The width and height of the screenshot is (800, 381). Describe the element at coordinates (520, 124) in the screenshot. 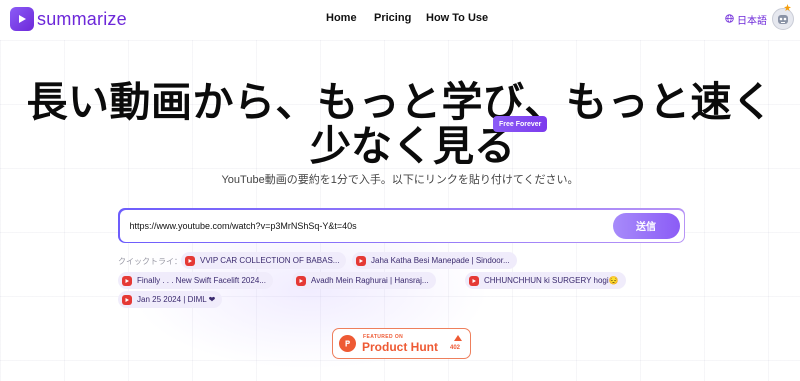

I see `free-forever-badge: Free Forever` at that location.